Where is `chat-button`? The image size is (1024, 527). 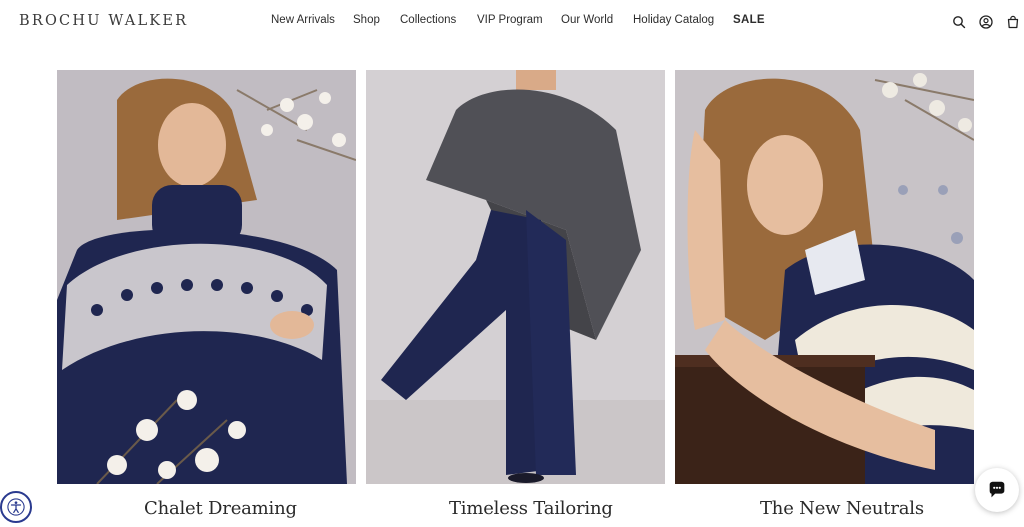
chat-button is located at coordinates (997, 490).